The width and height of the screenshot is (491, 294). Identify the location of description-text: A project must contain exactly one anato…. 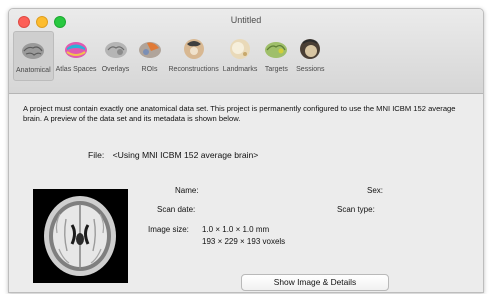
(239, 113).